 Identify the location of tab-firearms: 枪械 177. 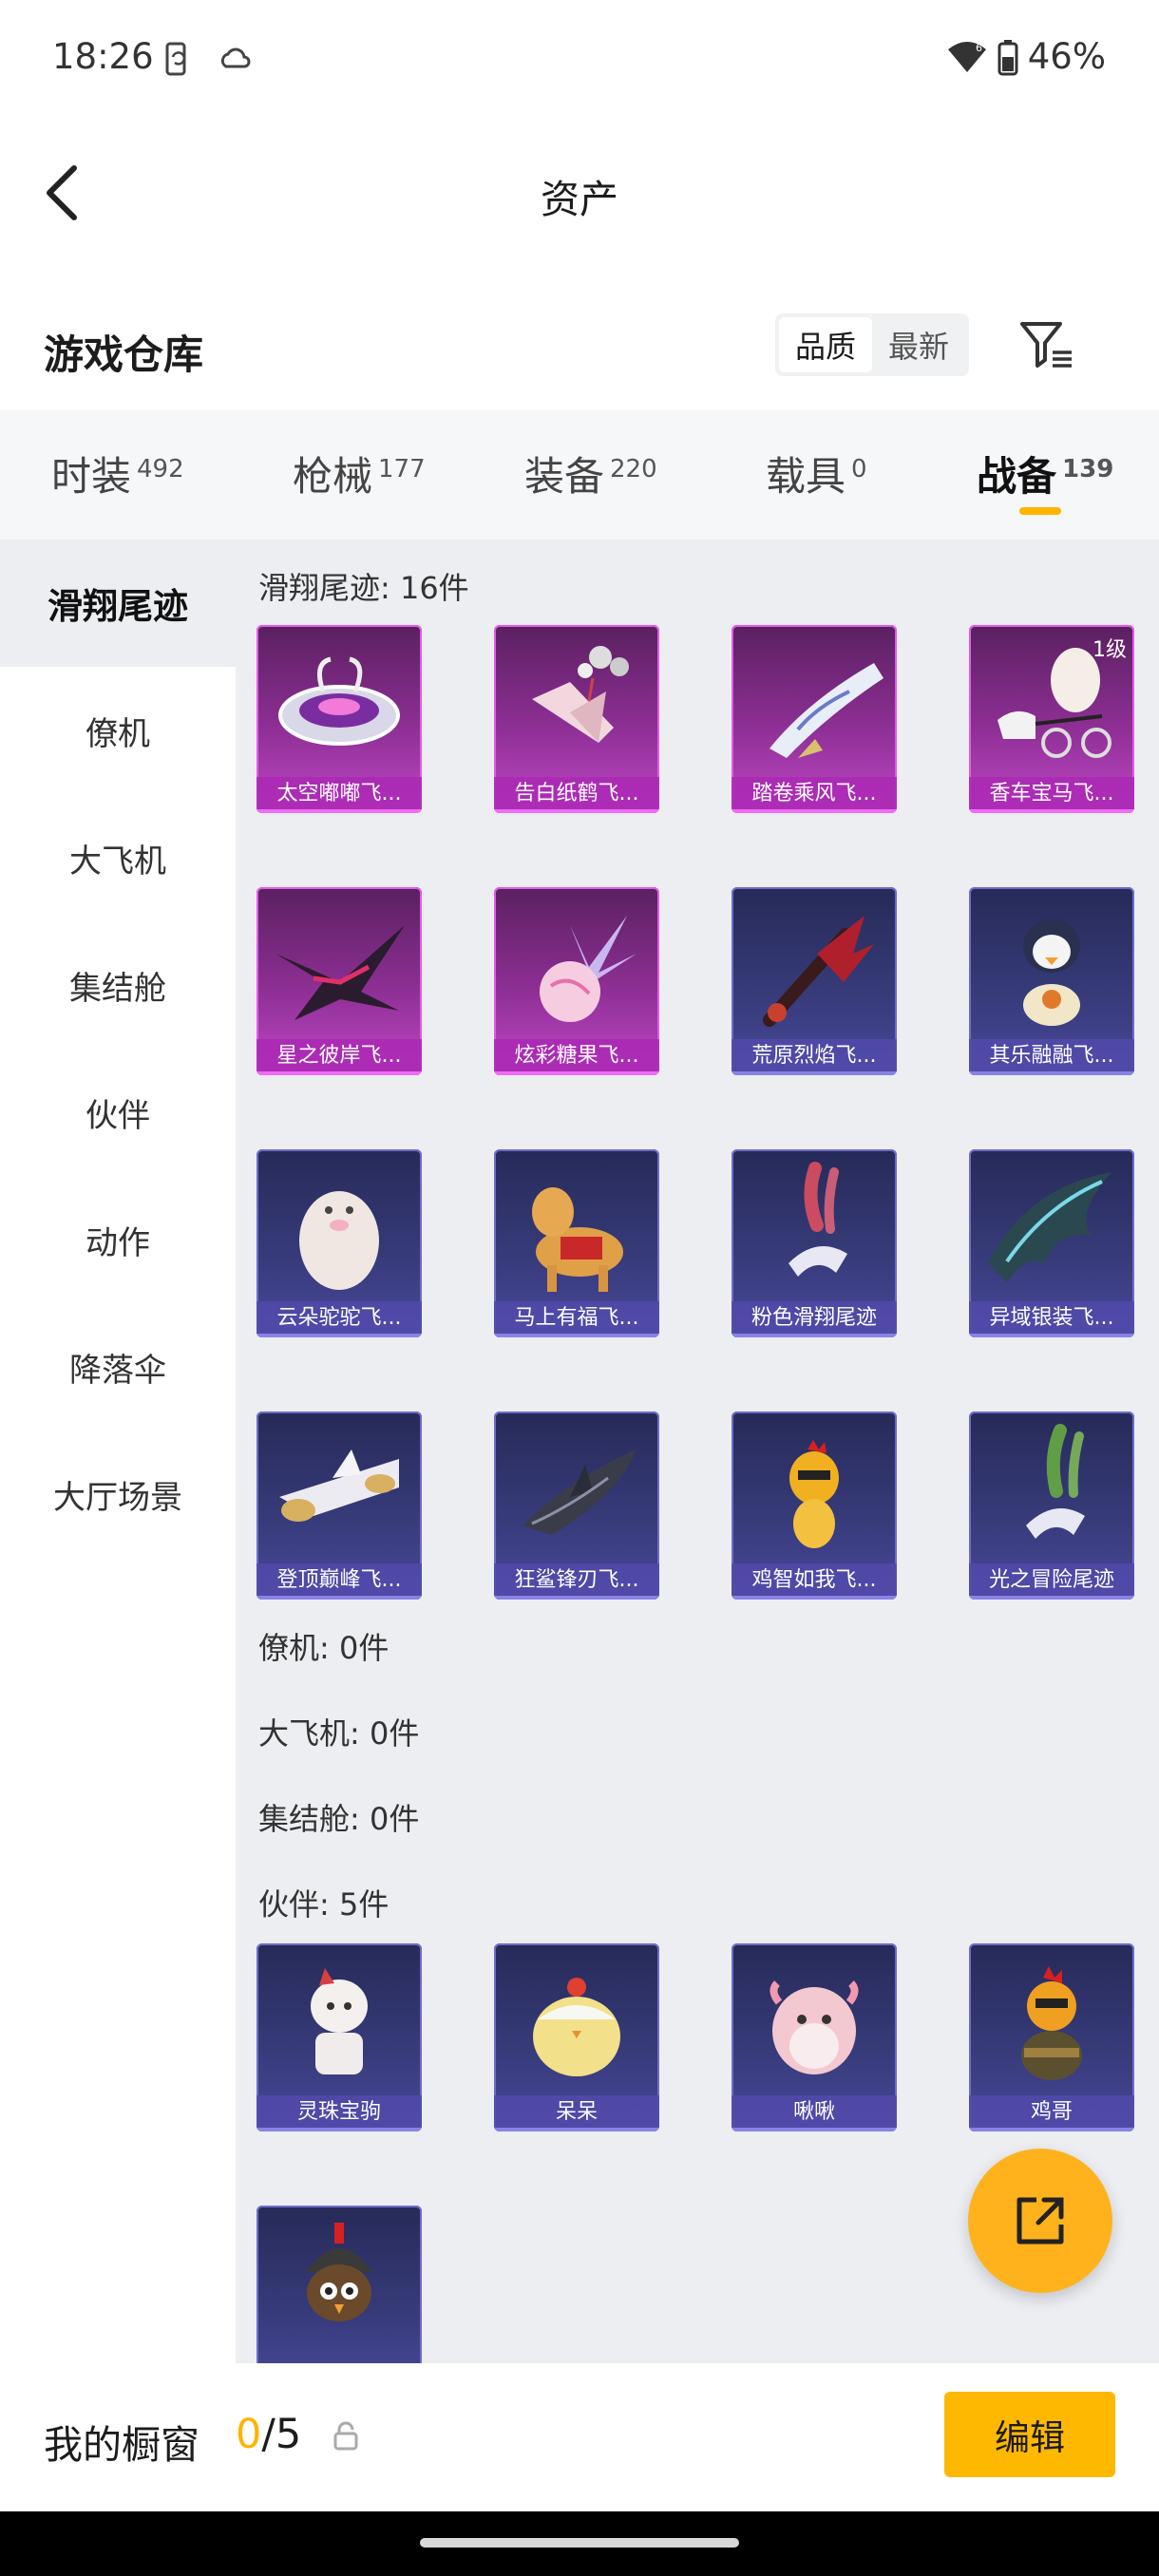
(359, 473).